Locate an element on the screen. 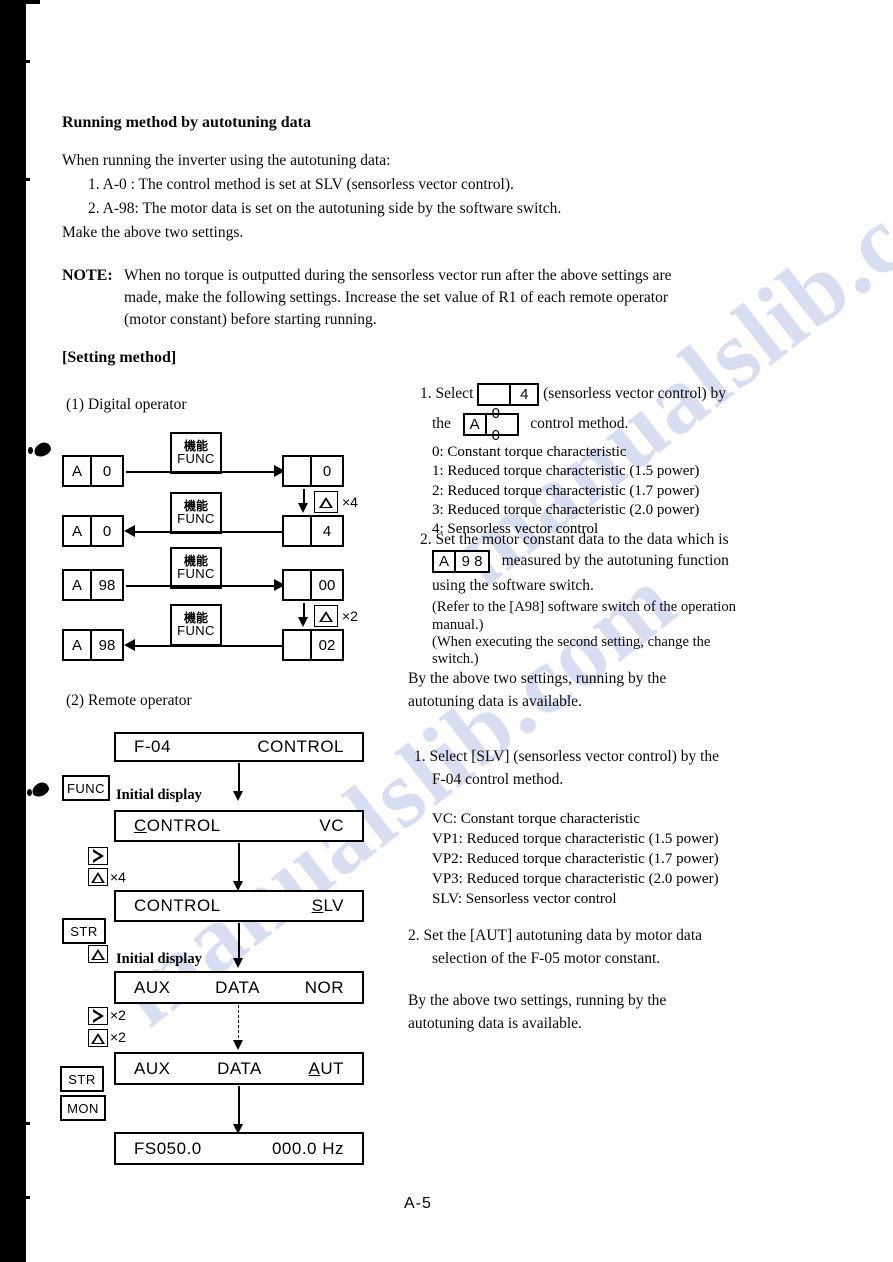  section-heading: Running method by autotuning data is located at coordinates (186, 122).